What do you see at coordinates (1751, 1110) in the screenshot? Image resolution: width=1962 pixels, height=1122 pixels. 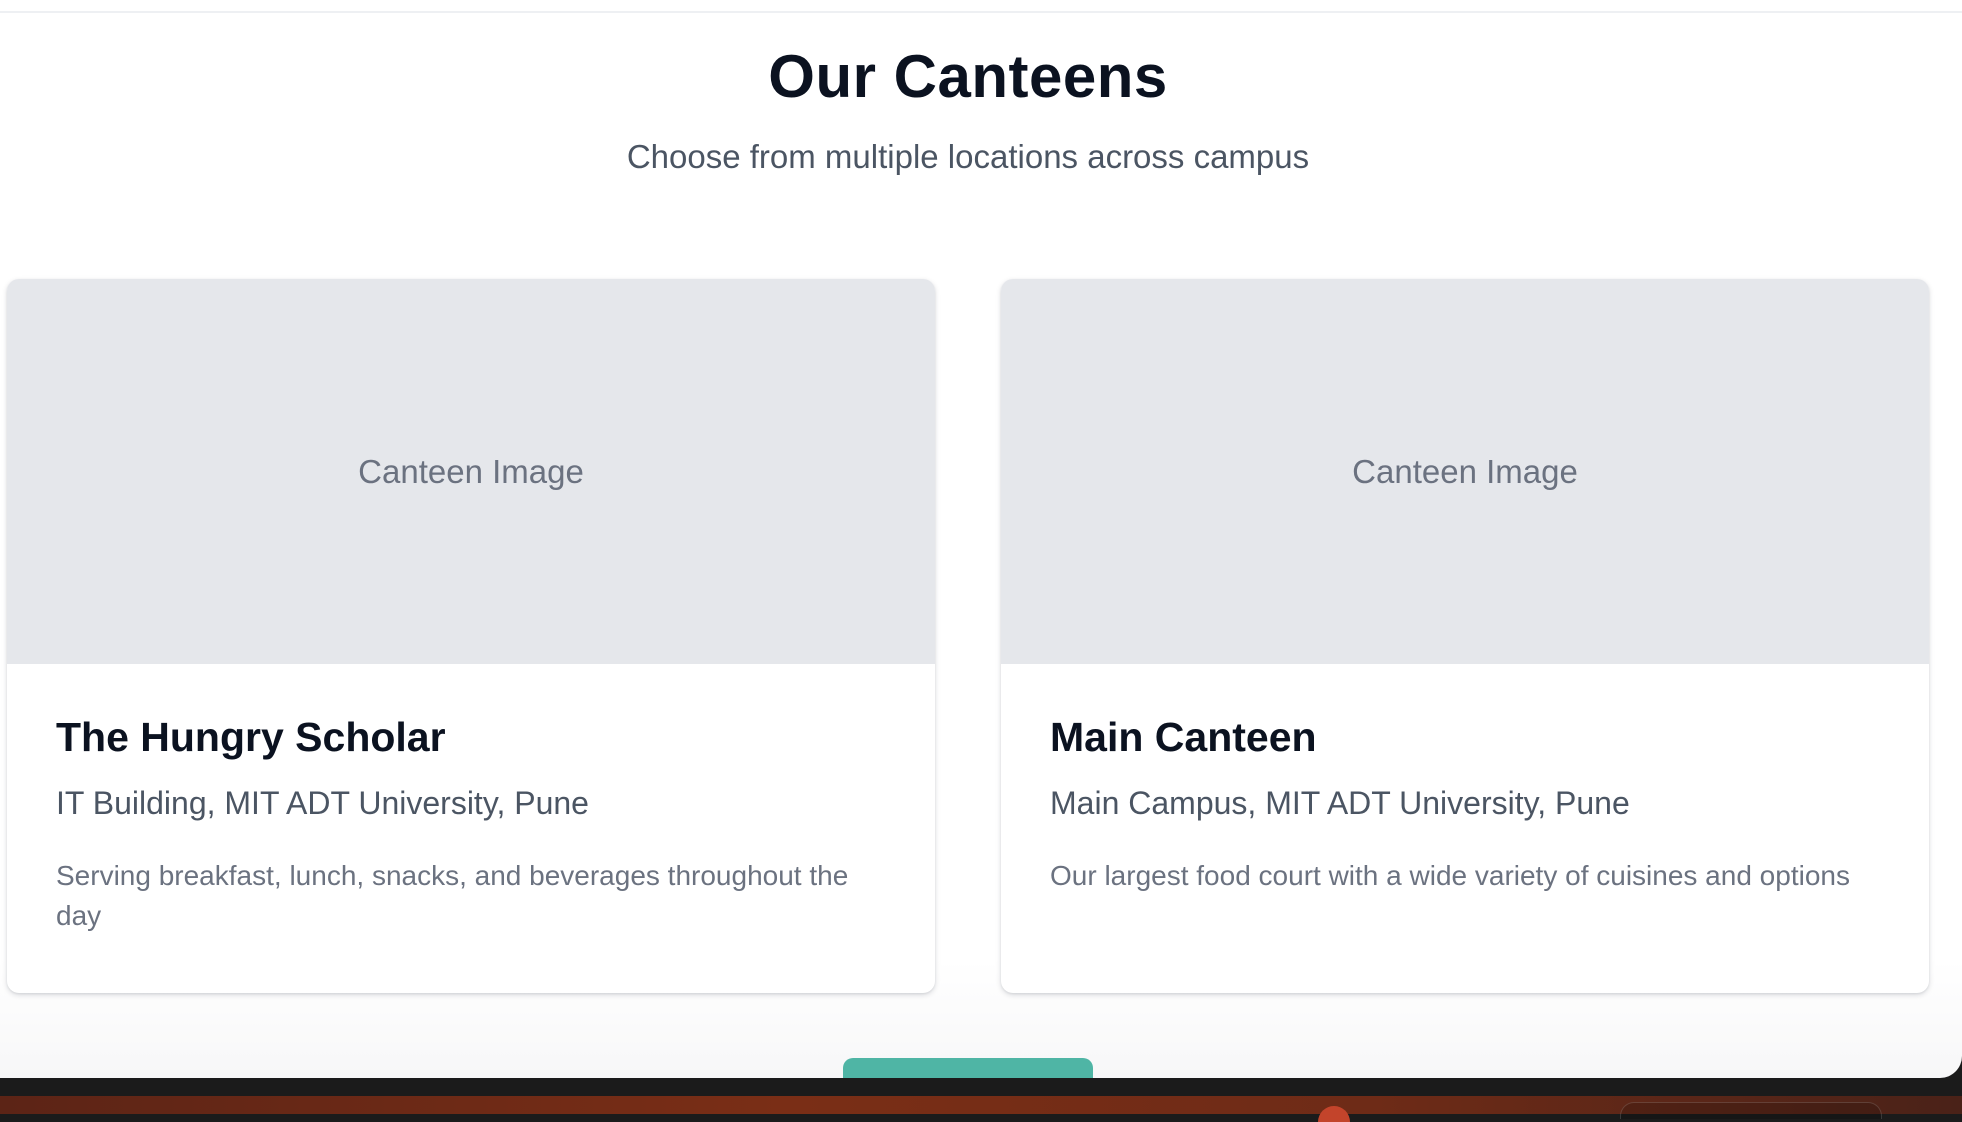 I see `taskbar-tray` at bounding box center [1751, 1110].